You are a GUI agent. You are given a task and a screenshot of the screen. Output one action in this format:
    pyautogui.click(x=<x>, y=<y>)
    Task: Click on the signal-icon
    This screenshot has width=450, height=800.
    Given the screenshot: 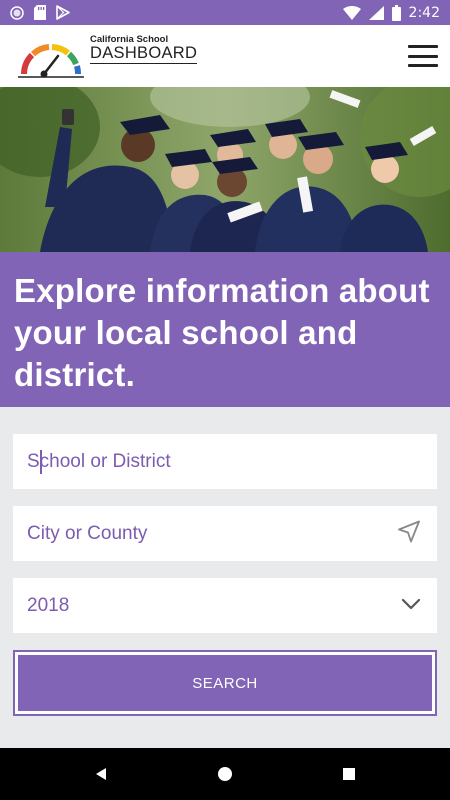 What is the action you would take?
    pyautogui.click(x=376, y=12)
    